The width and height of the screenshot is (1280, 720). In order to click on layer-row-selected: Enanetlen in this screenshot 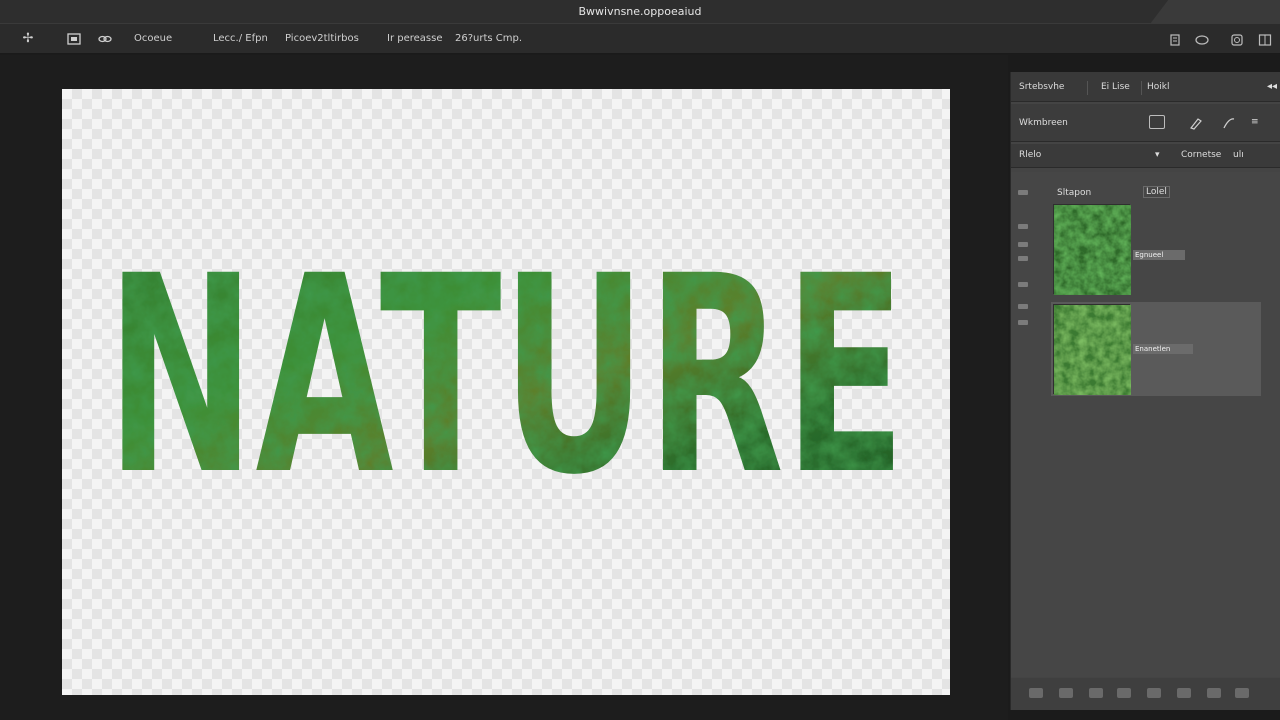, I will do `click(1156, 349)`.